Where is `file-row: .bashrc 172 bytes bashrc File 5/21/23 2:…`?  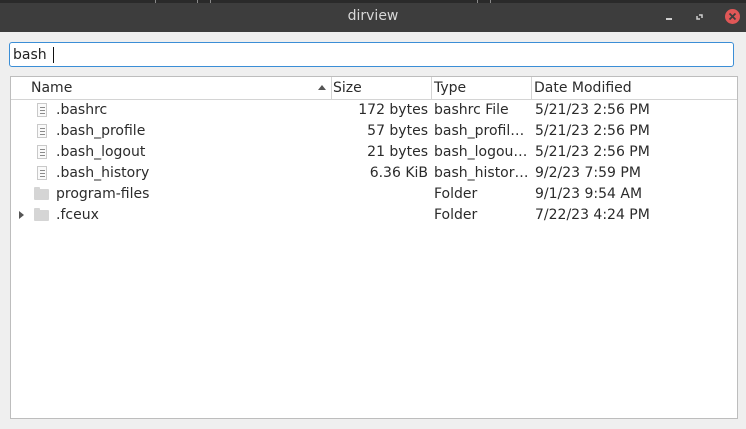
file-row: .bashrc 172 bytes bashrc File 5/21/23 2:… is located at coordinates (374, 110).